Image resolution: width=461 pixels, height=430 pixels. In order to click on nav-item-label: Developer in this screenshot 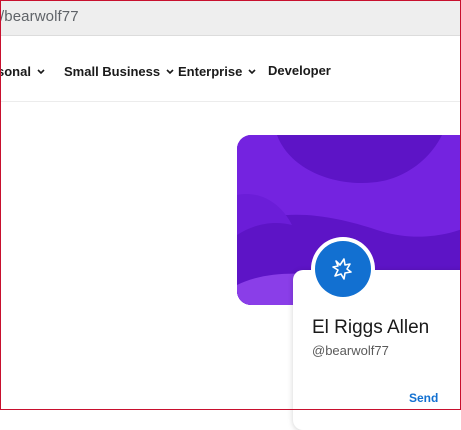, I will do `click(299, 70)`.